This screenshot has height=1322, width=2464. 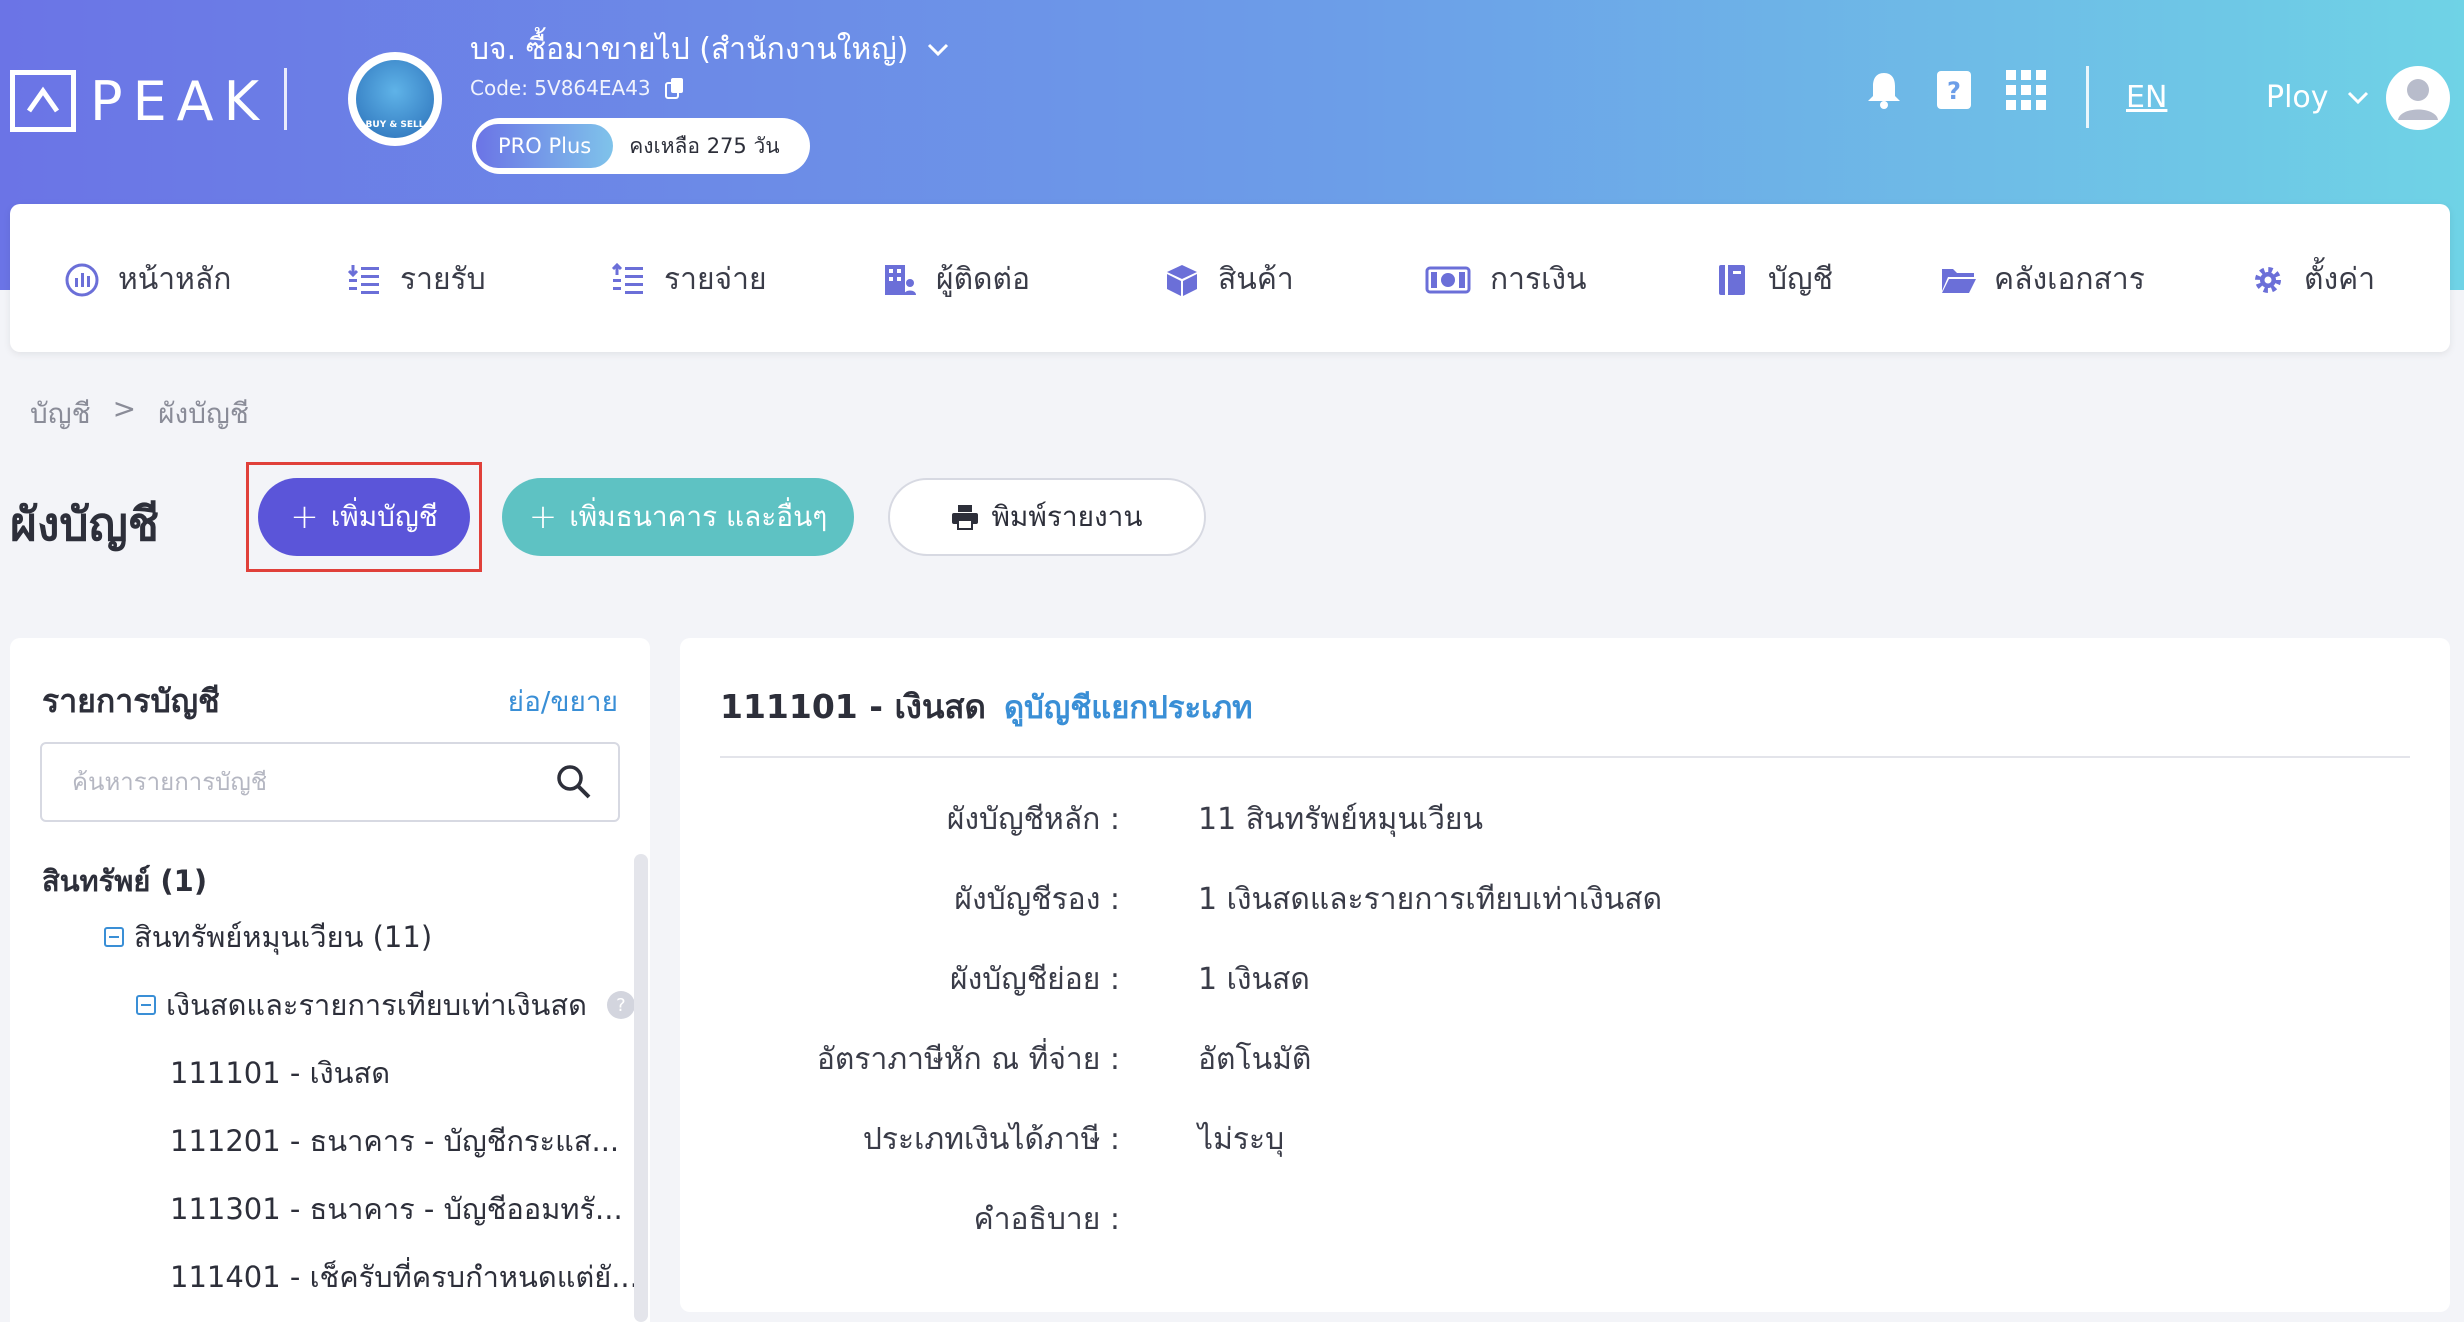 What do you see at coordinates (1255, 1059) in the screenshot?
I see `row-value-wht-rate: อัตโนมัติ` at bounding box center [1255, 1059].